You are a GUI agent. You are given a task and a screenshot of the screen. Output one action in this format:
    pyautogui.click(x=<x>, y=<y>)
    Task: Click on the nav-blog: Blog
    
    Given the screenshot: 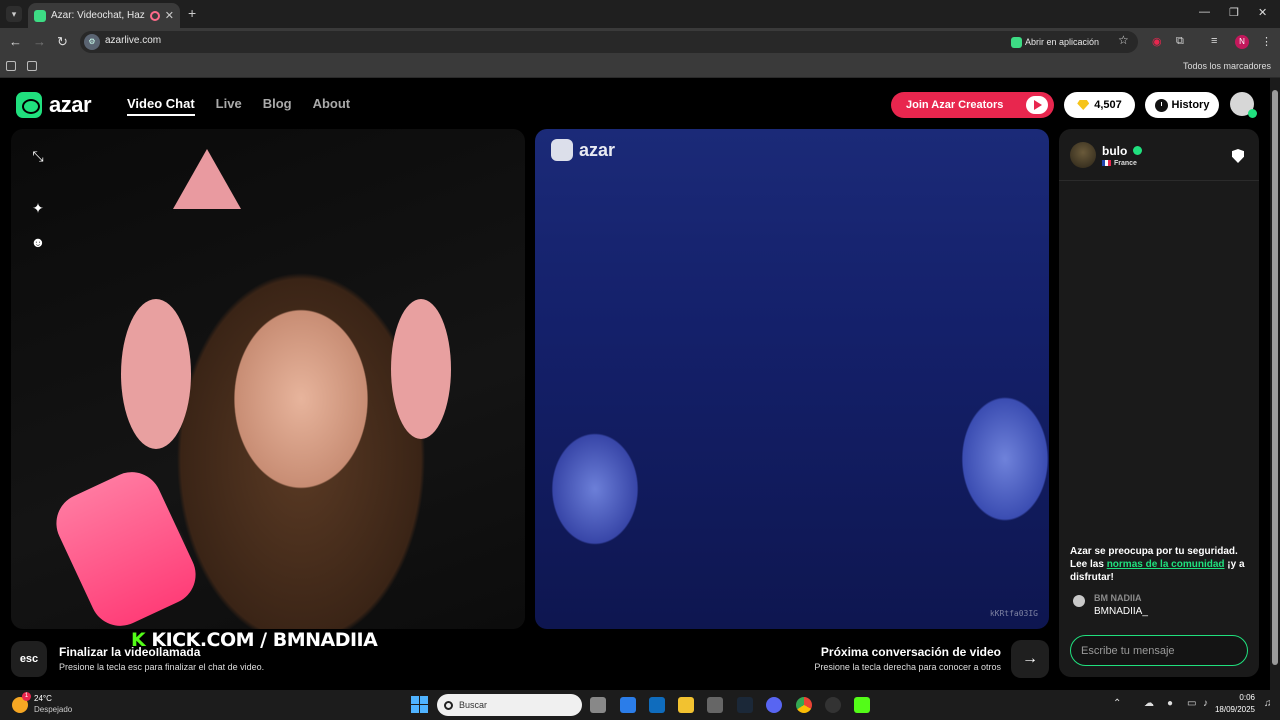 What is the action you would take?
    pyautogui.click(x=277, y=106)
    